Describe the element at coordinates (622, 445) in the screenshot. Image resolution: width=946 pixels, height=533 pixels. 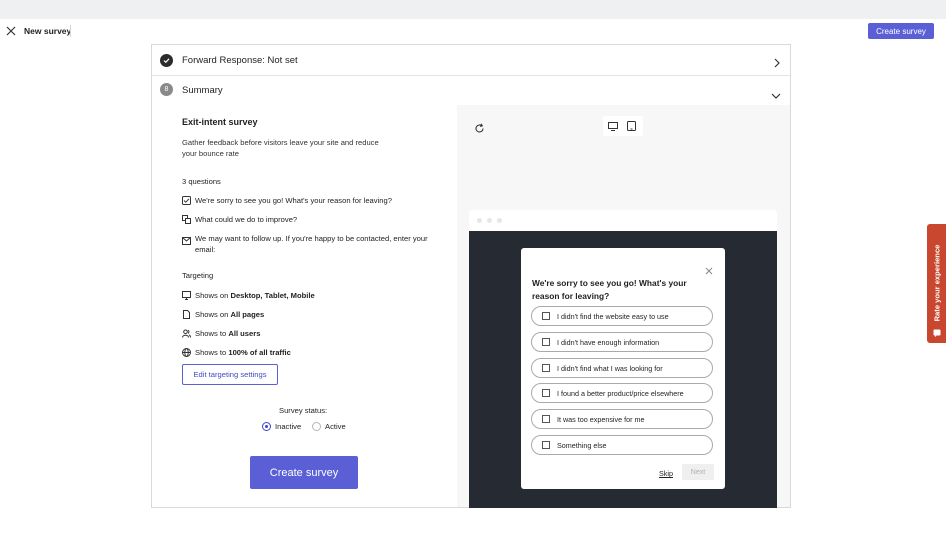
I see `answer-option: Something else` at that location.